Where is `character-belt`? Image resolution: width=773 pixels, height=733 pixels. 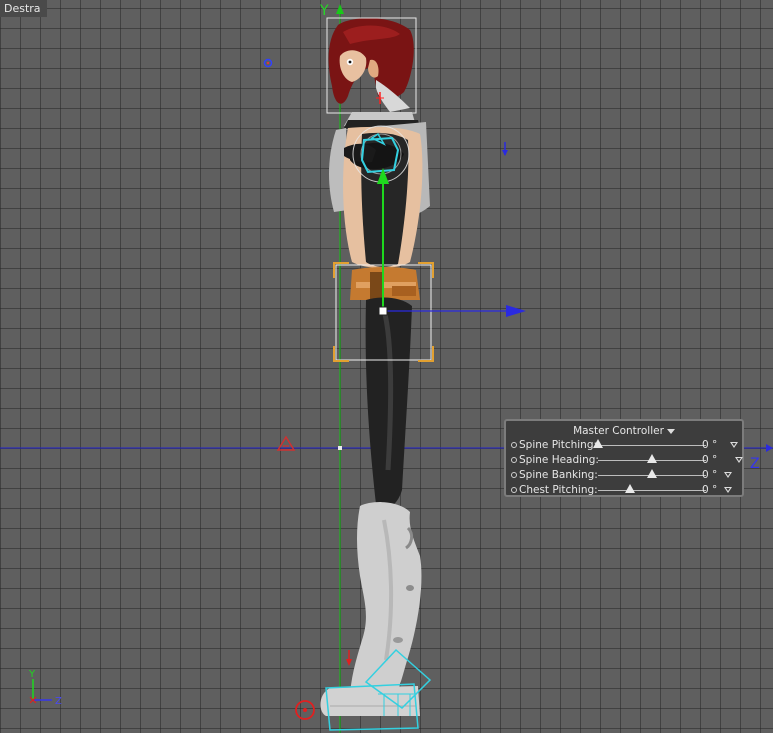 character-belt is located at coordinates (385, 284).